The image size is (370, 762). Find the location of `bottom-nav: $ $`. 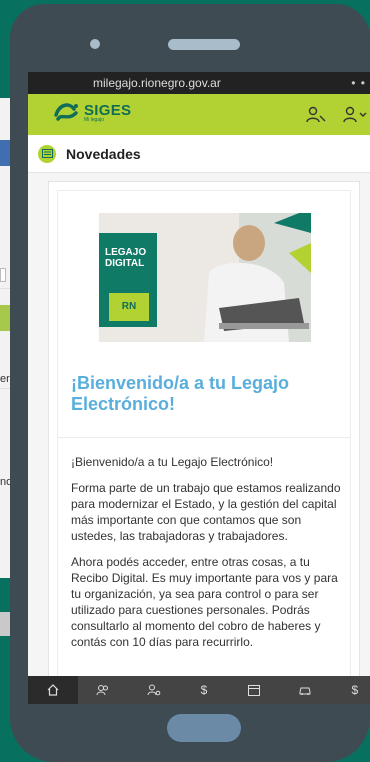

bottom-nav: $ $ is located at coordinates (199, 690).